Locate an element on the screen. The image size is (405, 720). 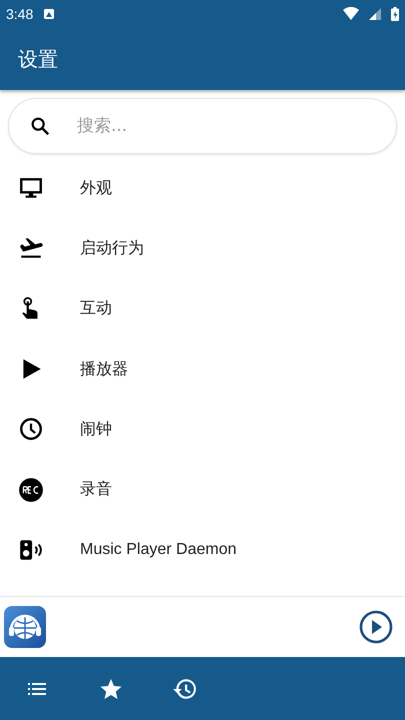
settings-item: 外观 is located at coordinates (202, 188).